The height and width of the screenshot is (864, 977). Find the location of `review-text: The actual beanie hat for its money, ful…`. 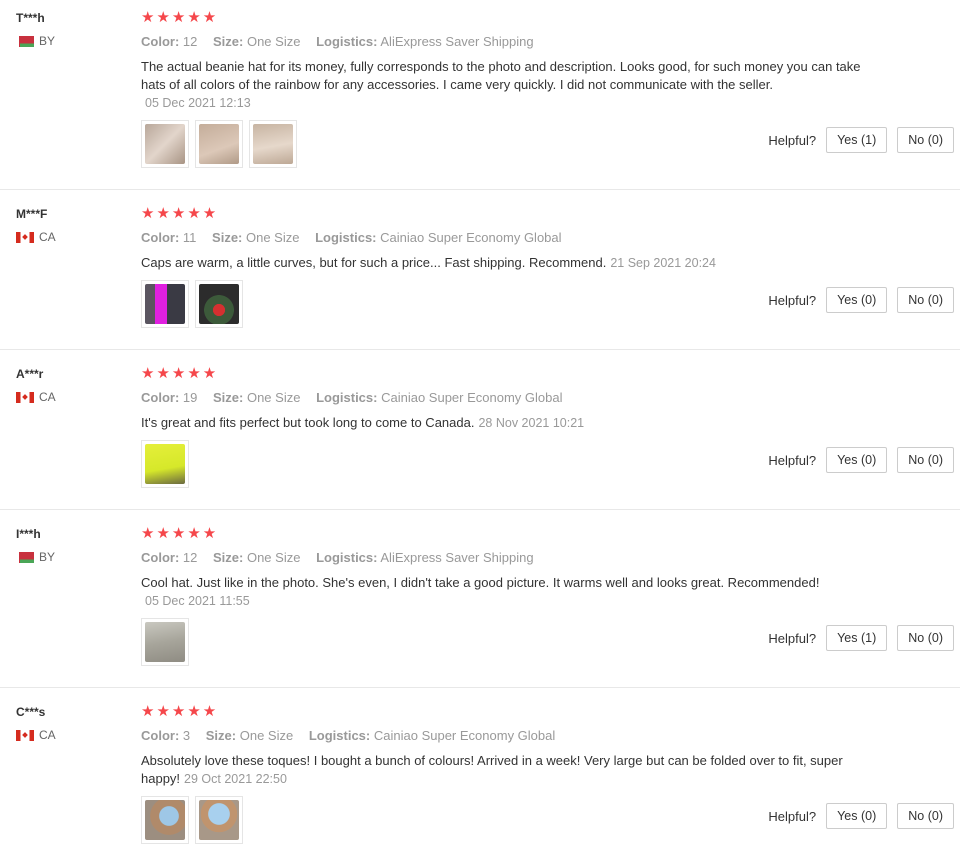

review-text: The actual beanie hat for its money, ful… is located at coordinates (501, 85).